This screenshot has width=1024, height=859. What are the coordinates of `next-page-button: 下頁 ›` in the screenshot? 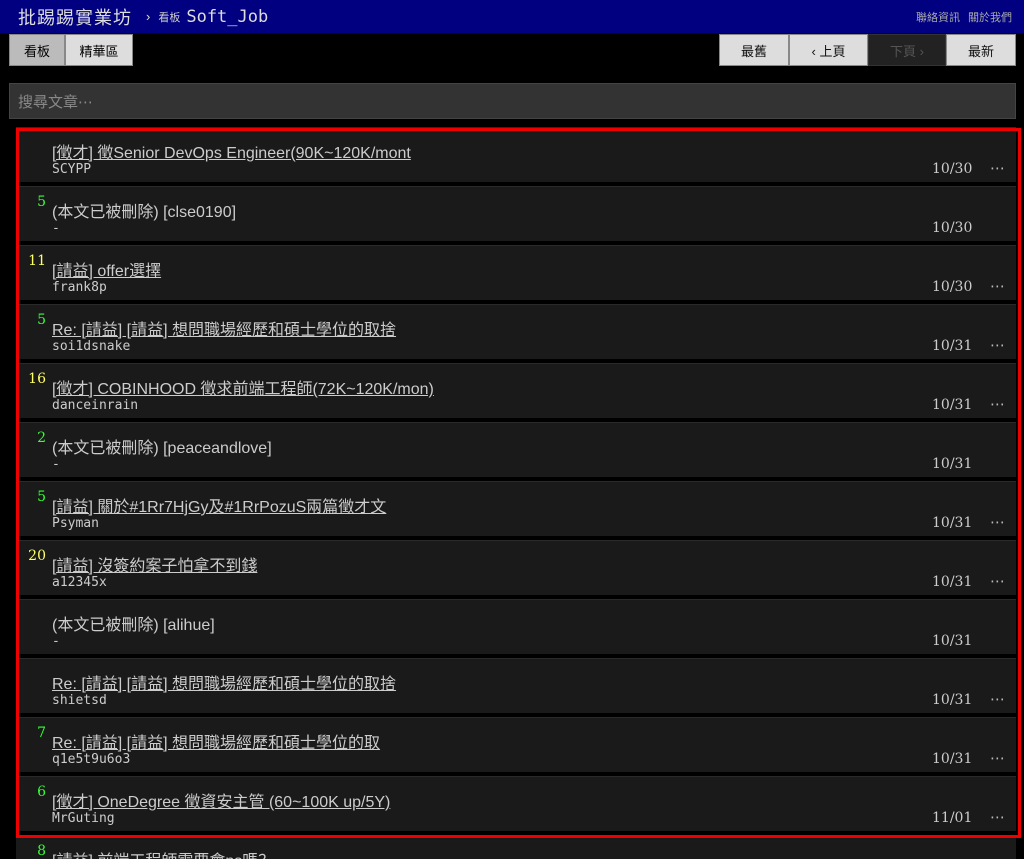 It's located at (907, 50).